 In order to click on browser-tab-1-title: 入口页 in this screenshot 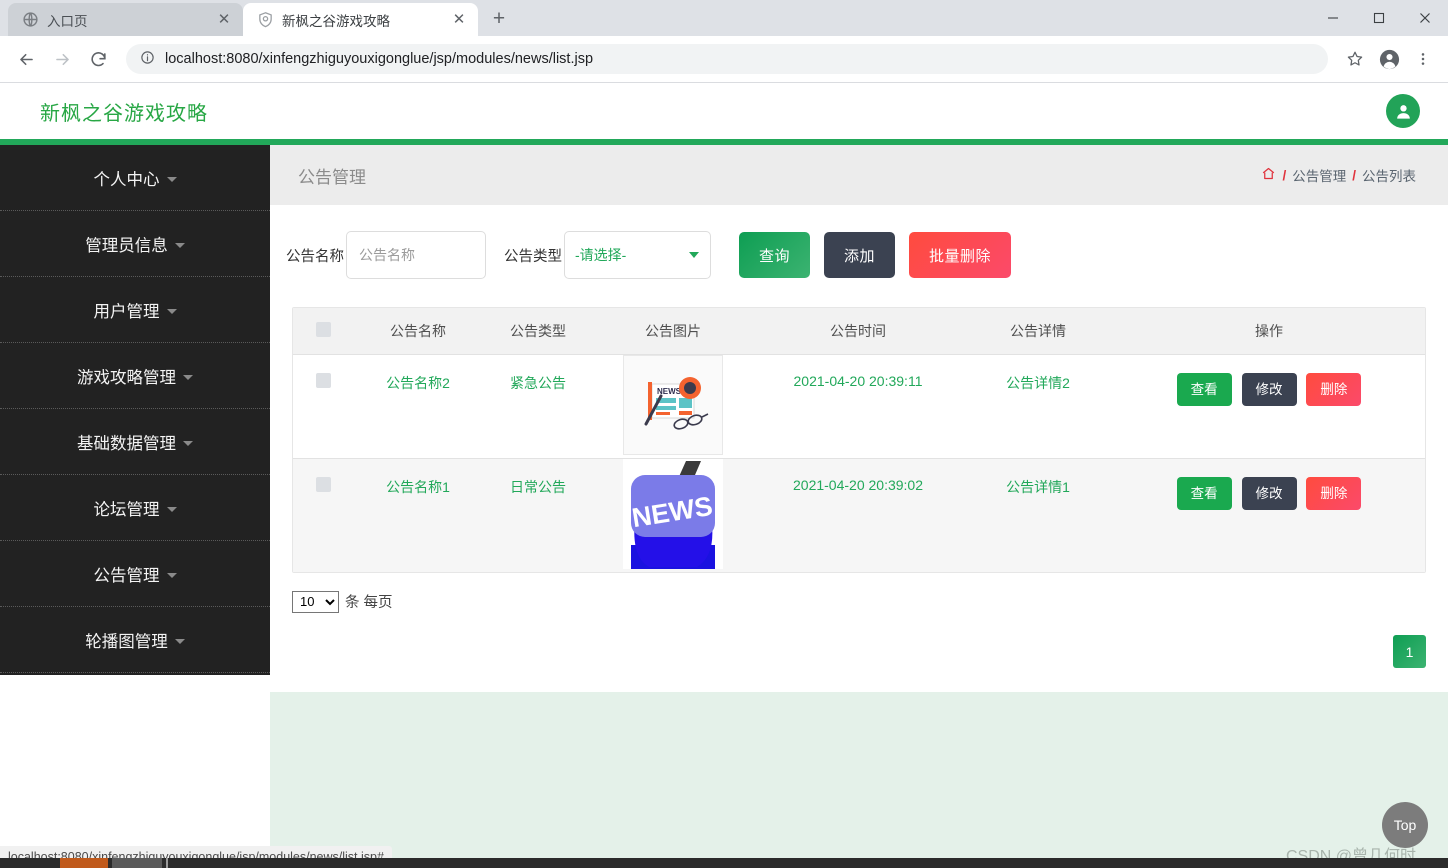, I will do `click(67, 21)`.